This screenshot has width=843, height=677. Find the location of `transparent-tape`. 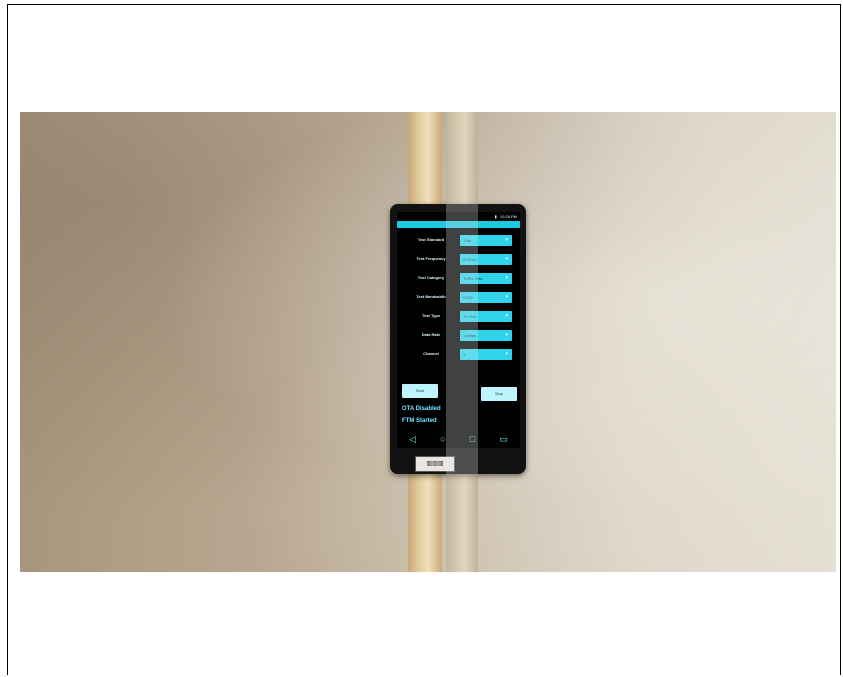

transparent-tape is located at coordinates (462, 342).